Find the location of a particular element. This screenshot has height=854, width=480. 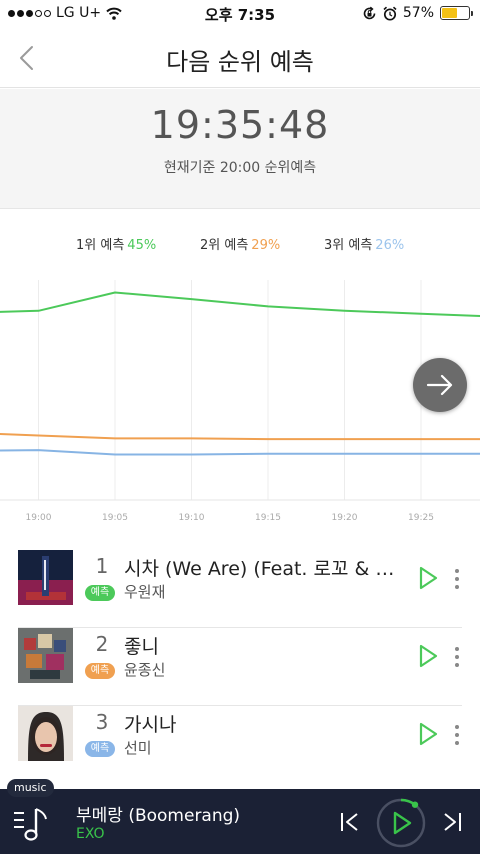

player-tag: music is located at coordinates (30, 788).